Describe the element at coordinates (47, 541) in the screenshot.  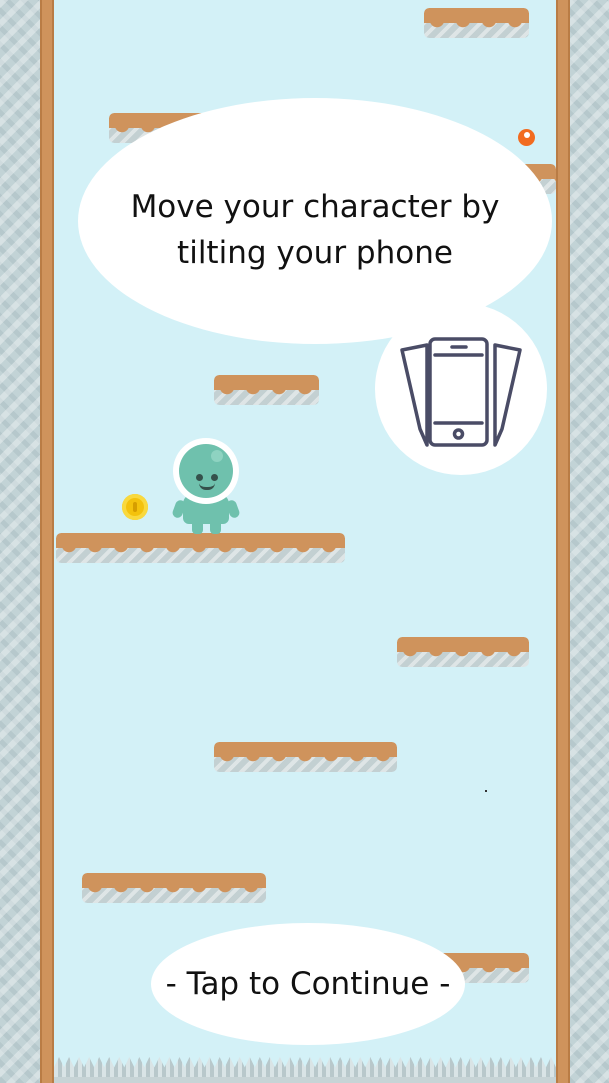
I see `left-wall-edge` at that location.